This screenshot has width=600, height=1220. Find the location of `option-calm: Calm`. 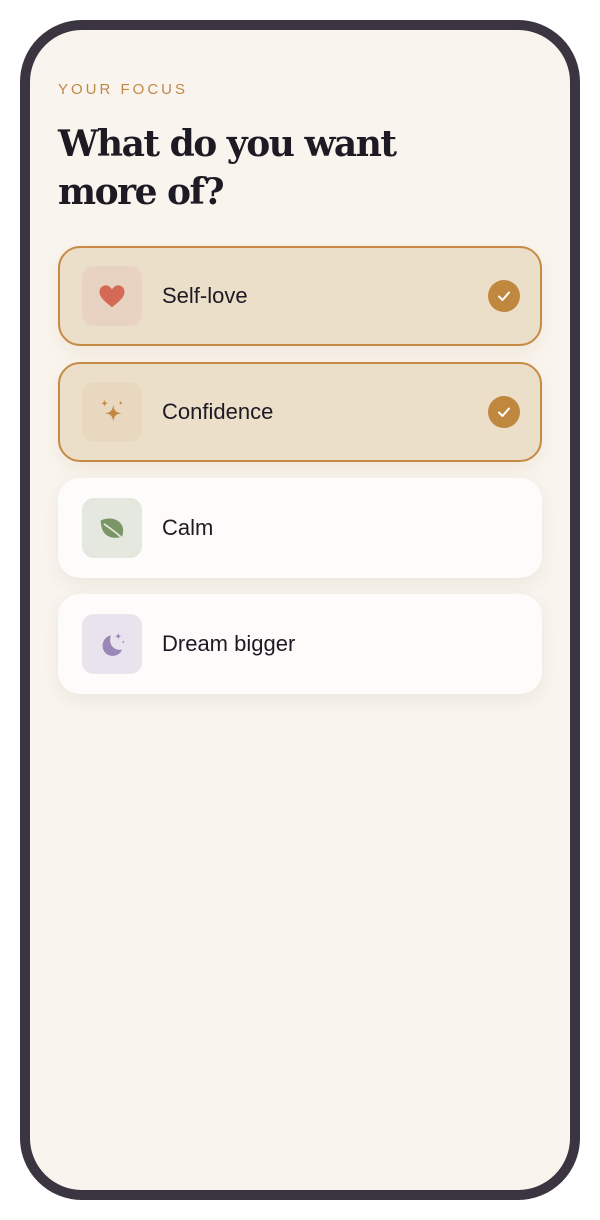

option-calm: Calm is located at coordinates (300, 528).